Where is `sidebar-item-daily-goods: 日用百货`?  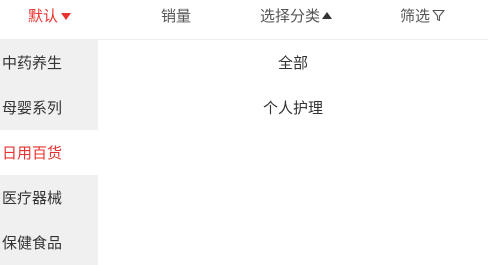
sidebar-item-daily-goods: 日用百货 is located at coordinates (49, 152).